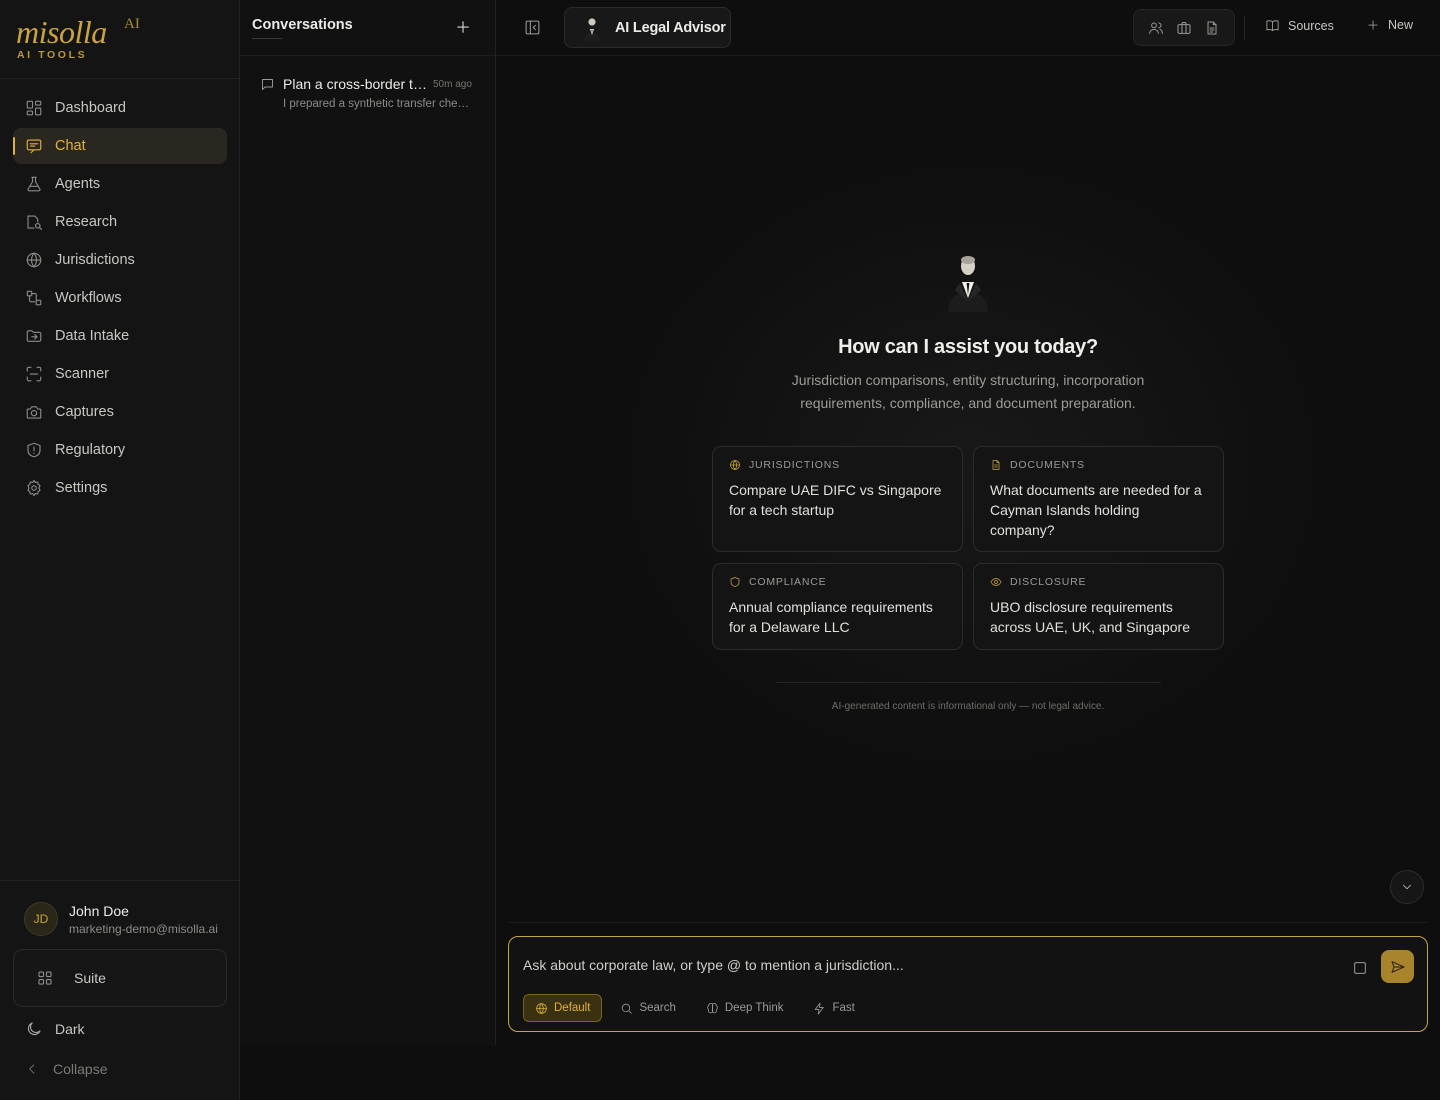 The height and width of the screenshot is (1100, 1440). What do you see at coordinates (120, 260) in the screenshot?
I see `sidebar-item-jurisdictions: Jurisdictions` at bounding box center [120, 260].